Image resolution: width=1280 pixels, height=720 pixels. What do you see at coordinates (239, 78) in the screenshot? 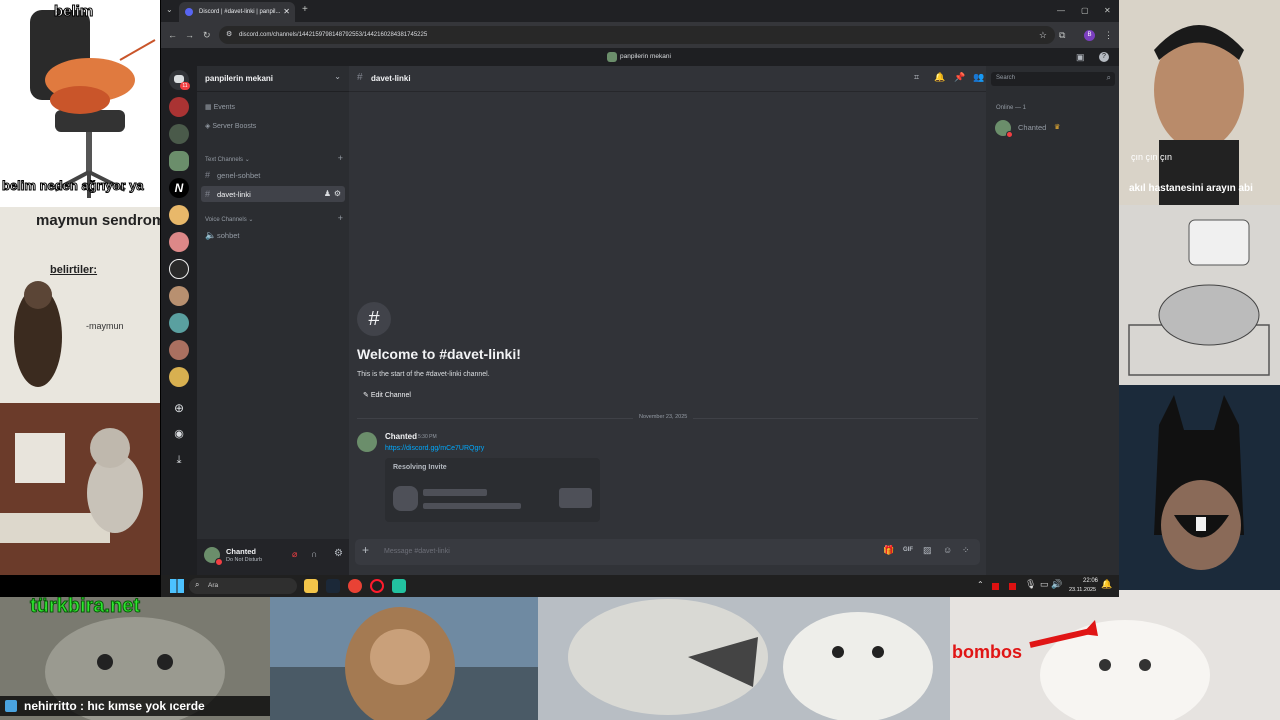
I see `server-name: panpilerin mekani` at bounding box center [239, 78].